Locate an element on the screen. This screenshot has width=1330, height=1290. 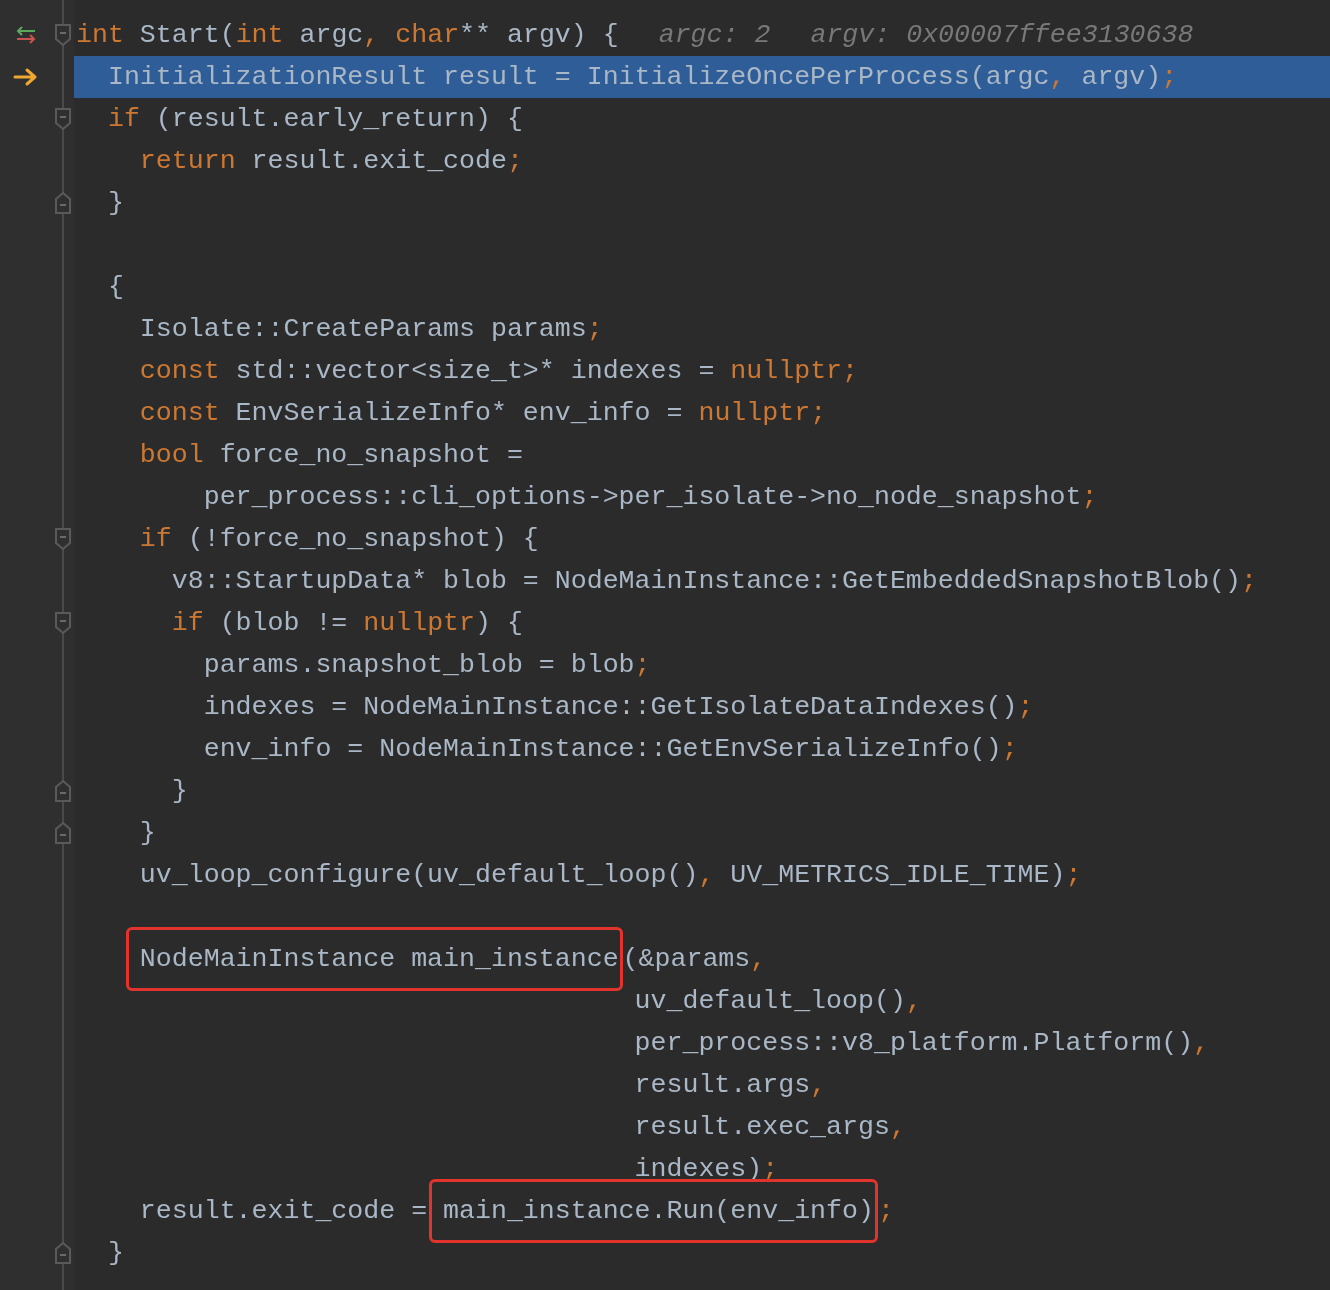
code-text: env_info = NodeMainInstance::GetEnvSerializeInfo() is located at coordinates (602, 749).